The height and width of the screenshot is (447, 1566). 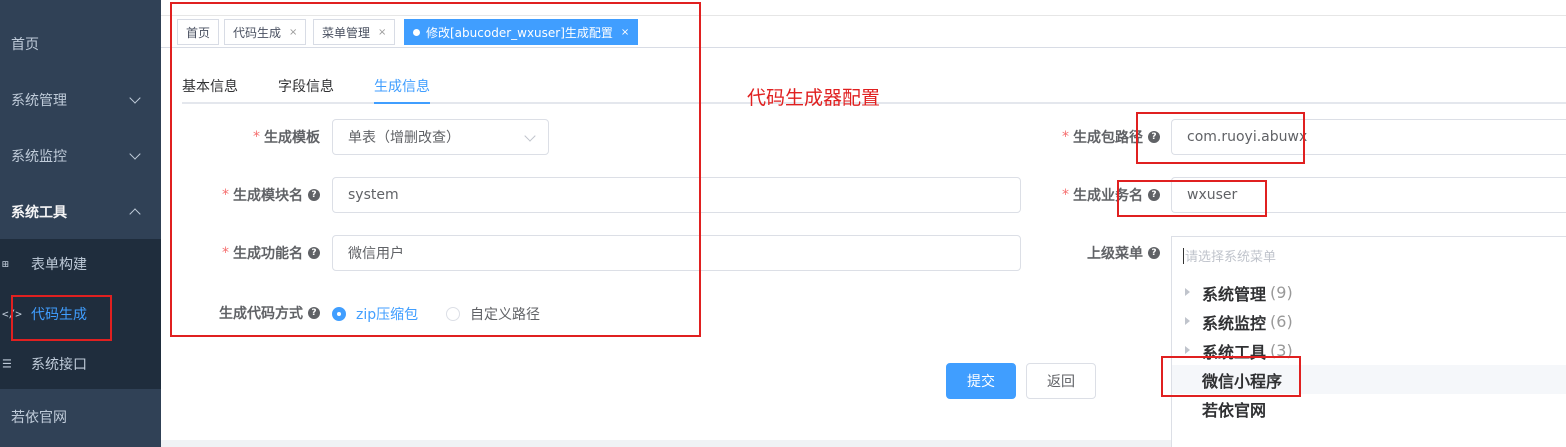 I want to click on sidebar-item-form-builder: ⊞ 表单构建, so click(x=80, y=264).